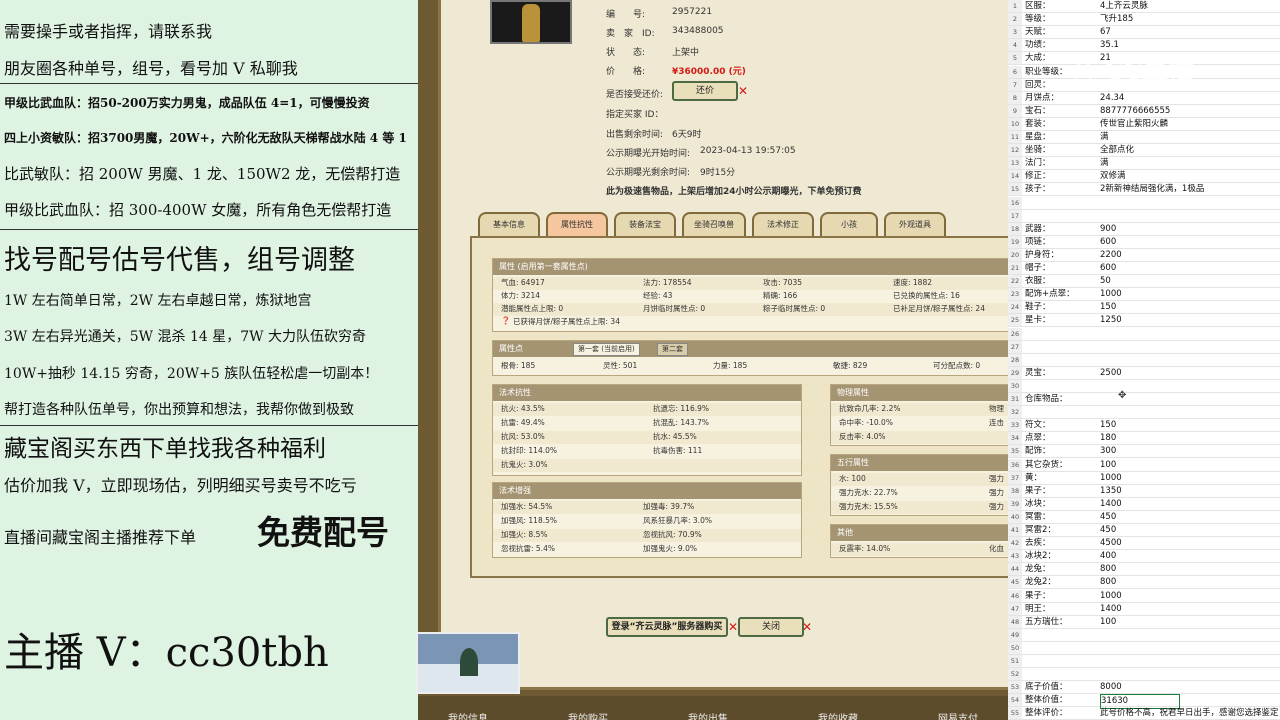  I want to click on sheet-cell-label: 龙兔2：, so click(1061, 582).